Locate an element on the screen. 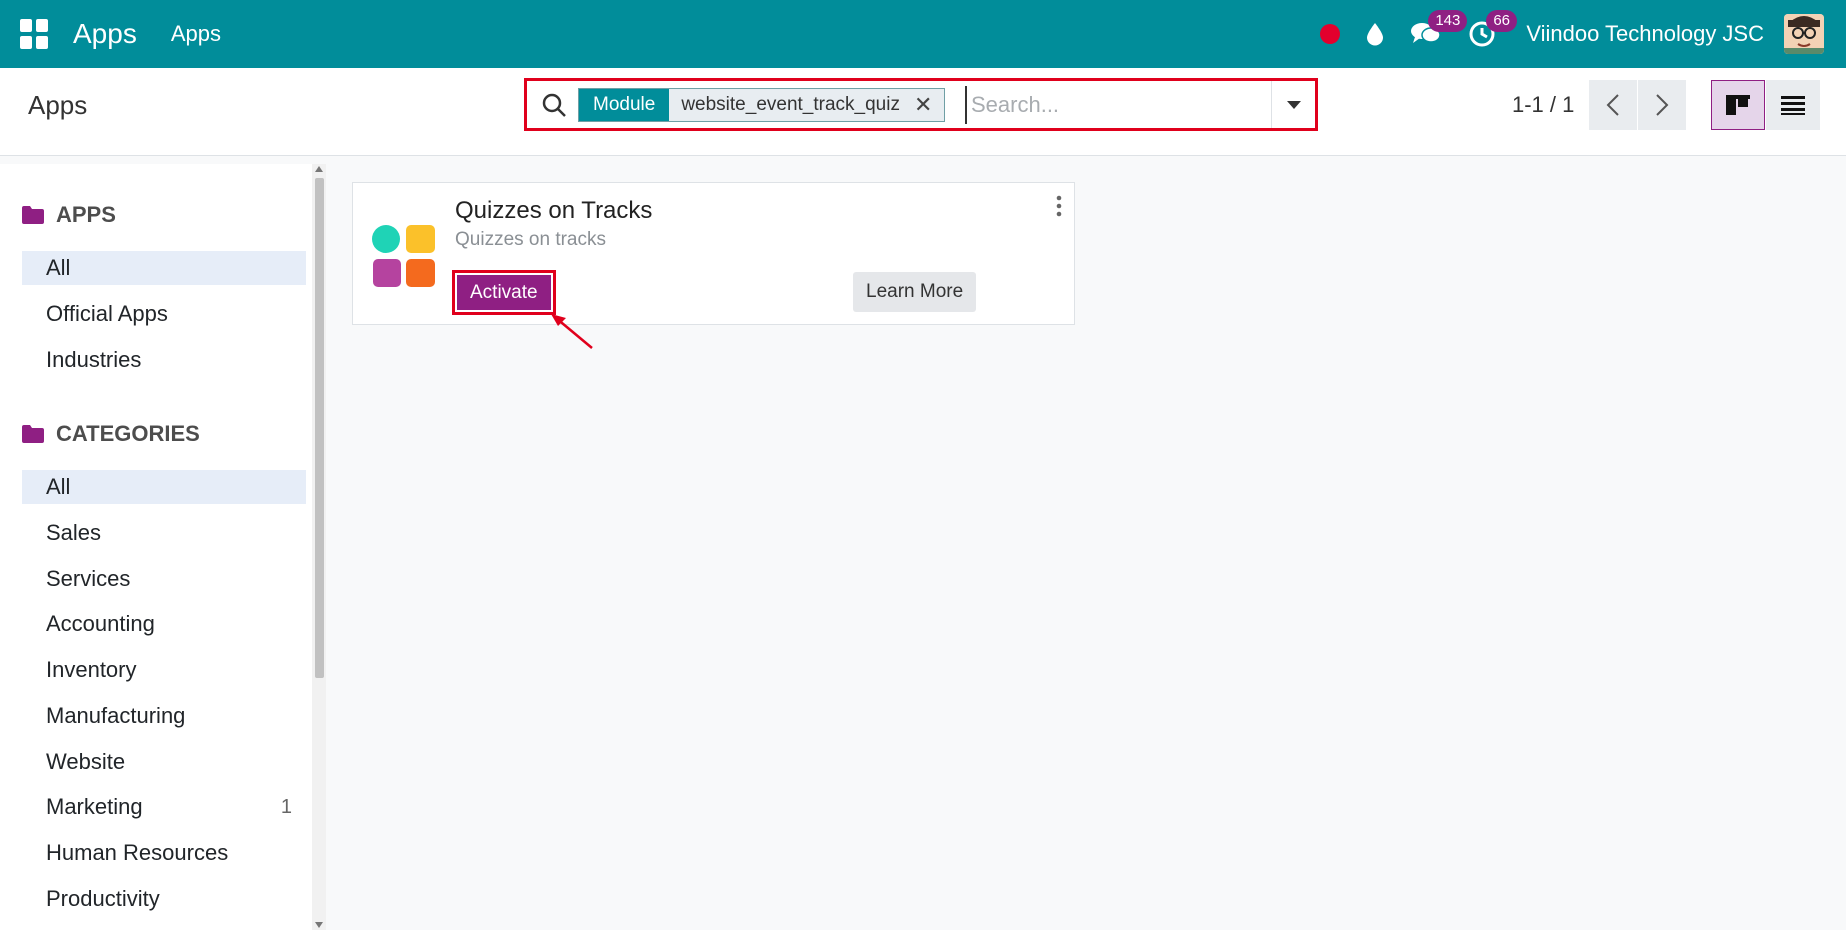 Image resolution: width=1846 pixels, height=930 pixels. pager-next-button is located at coordinates (1662, 105).